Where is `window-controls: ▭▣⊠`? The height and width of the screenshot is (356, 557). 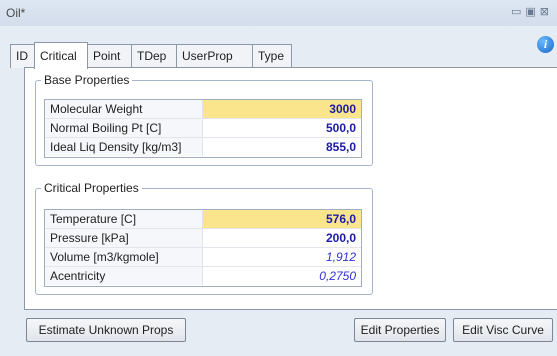 window-controls: ▭▣⊠ is located at coordinates (532, 11).